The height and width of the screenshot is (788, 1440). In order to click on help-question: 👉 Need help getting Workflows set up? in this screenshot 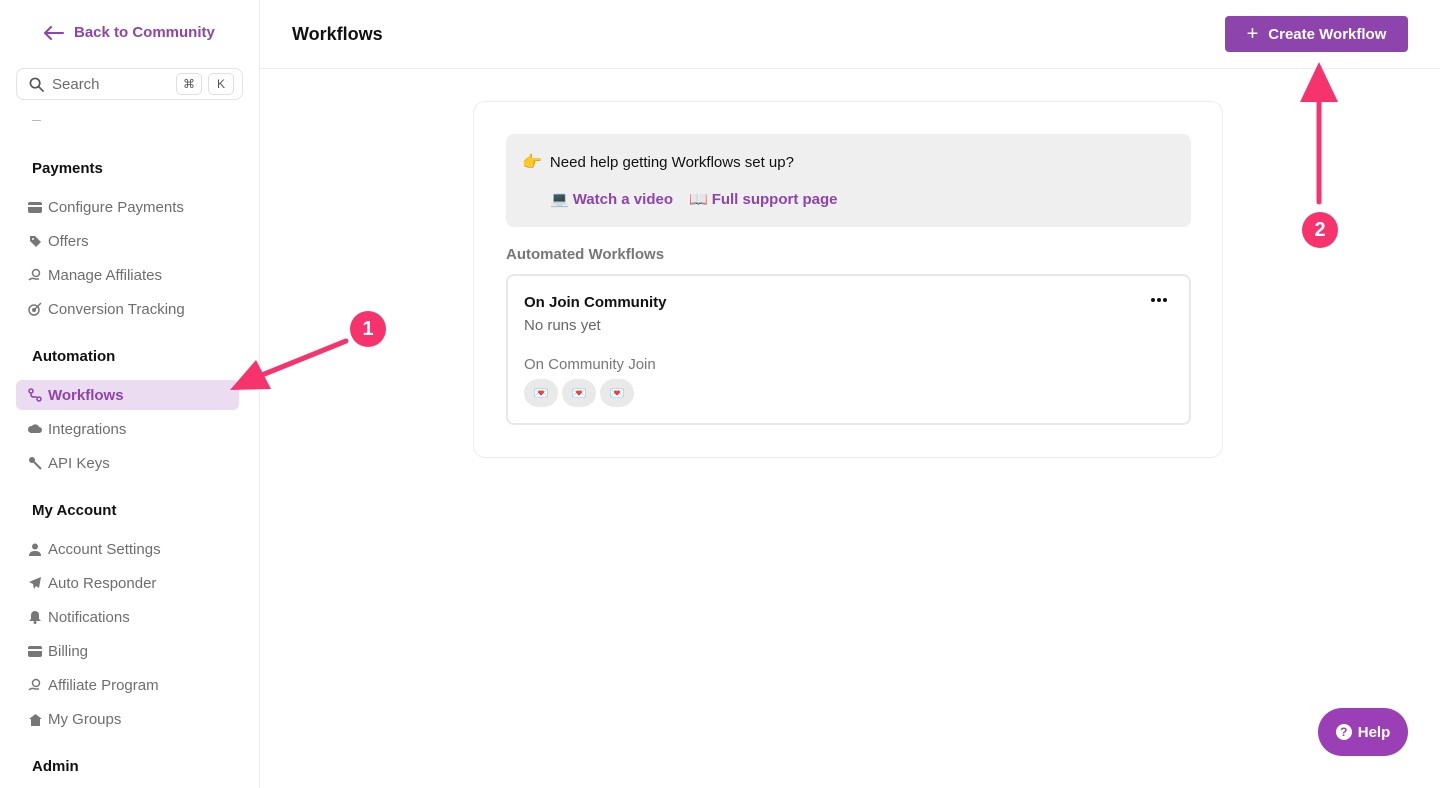, I will do `click(658, 162)`.